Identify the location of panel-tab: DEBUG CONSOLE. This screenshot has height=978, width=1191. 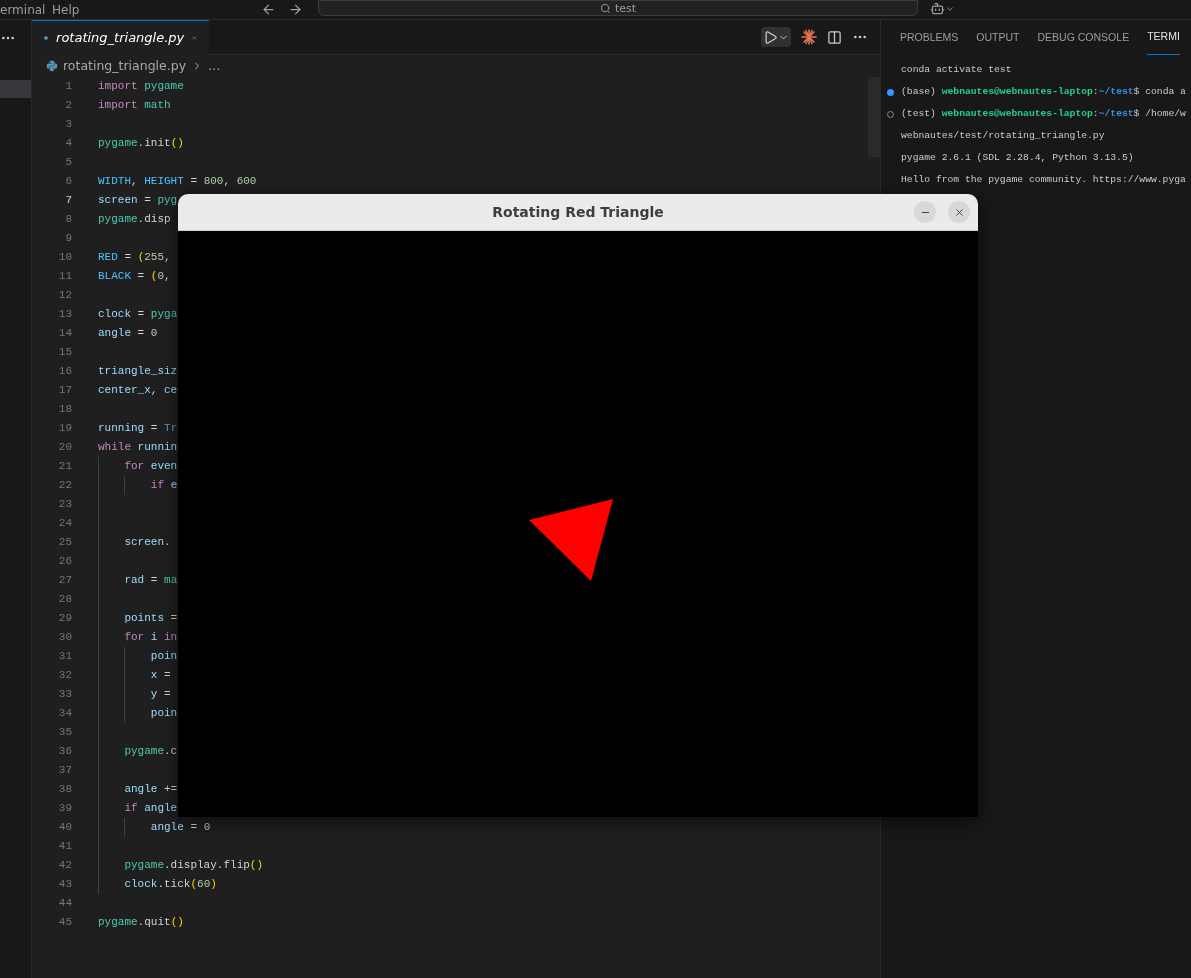
(1083, 37).